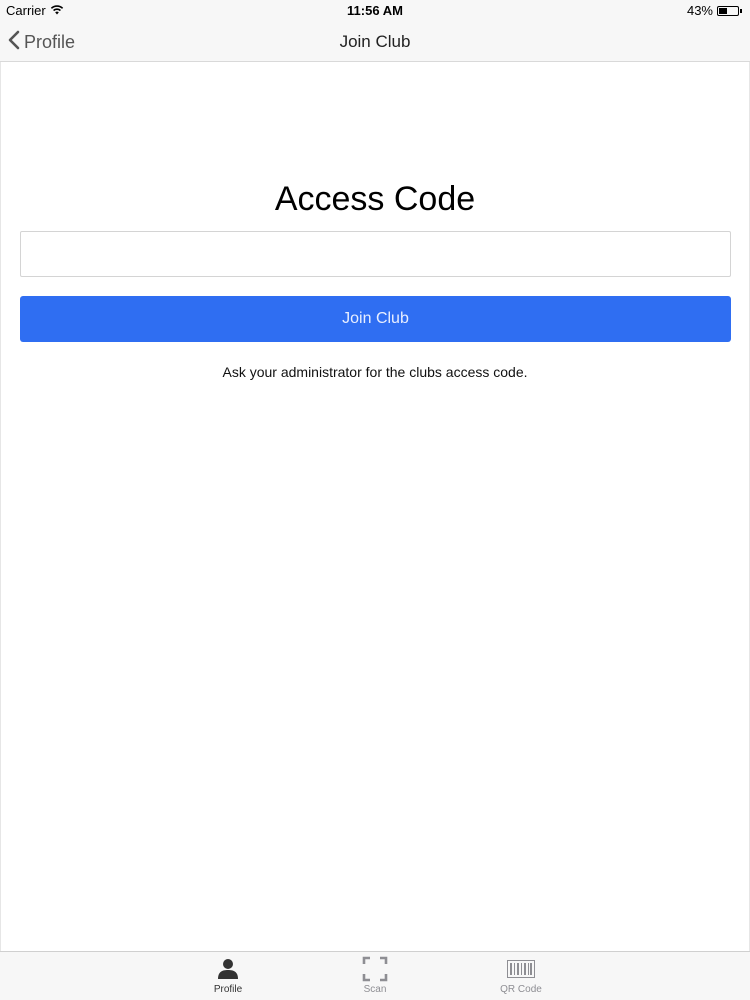  I want to click on access-code-input, so click(375, 254).